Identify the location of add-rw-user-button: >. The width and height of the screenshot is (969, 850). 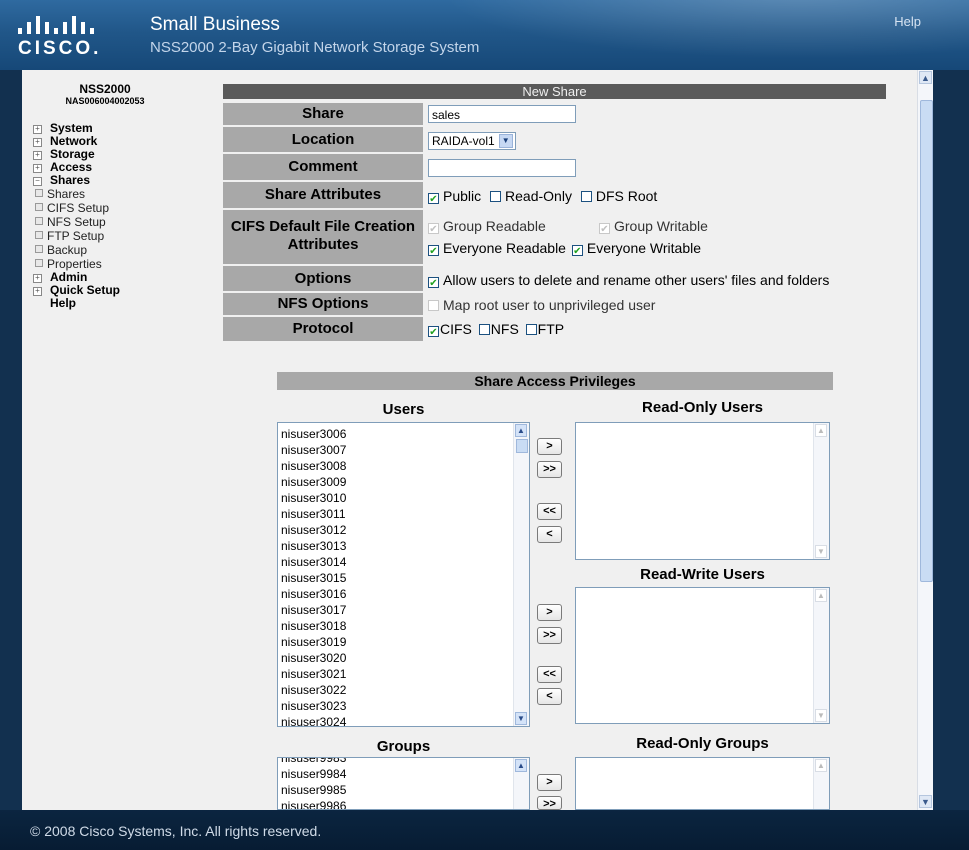
(549, 612).